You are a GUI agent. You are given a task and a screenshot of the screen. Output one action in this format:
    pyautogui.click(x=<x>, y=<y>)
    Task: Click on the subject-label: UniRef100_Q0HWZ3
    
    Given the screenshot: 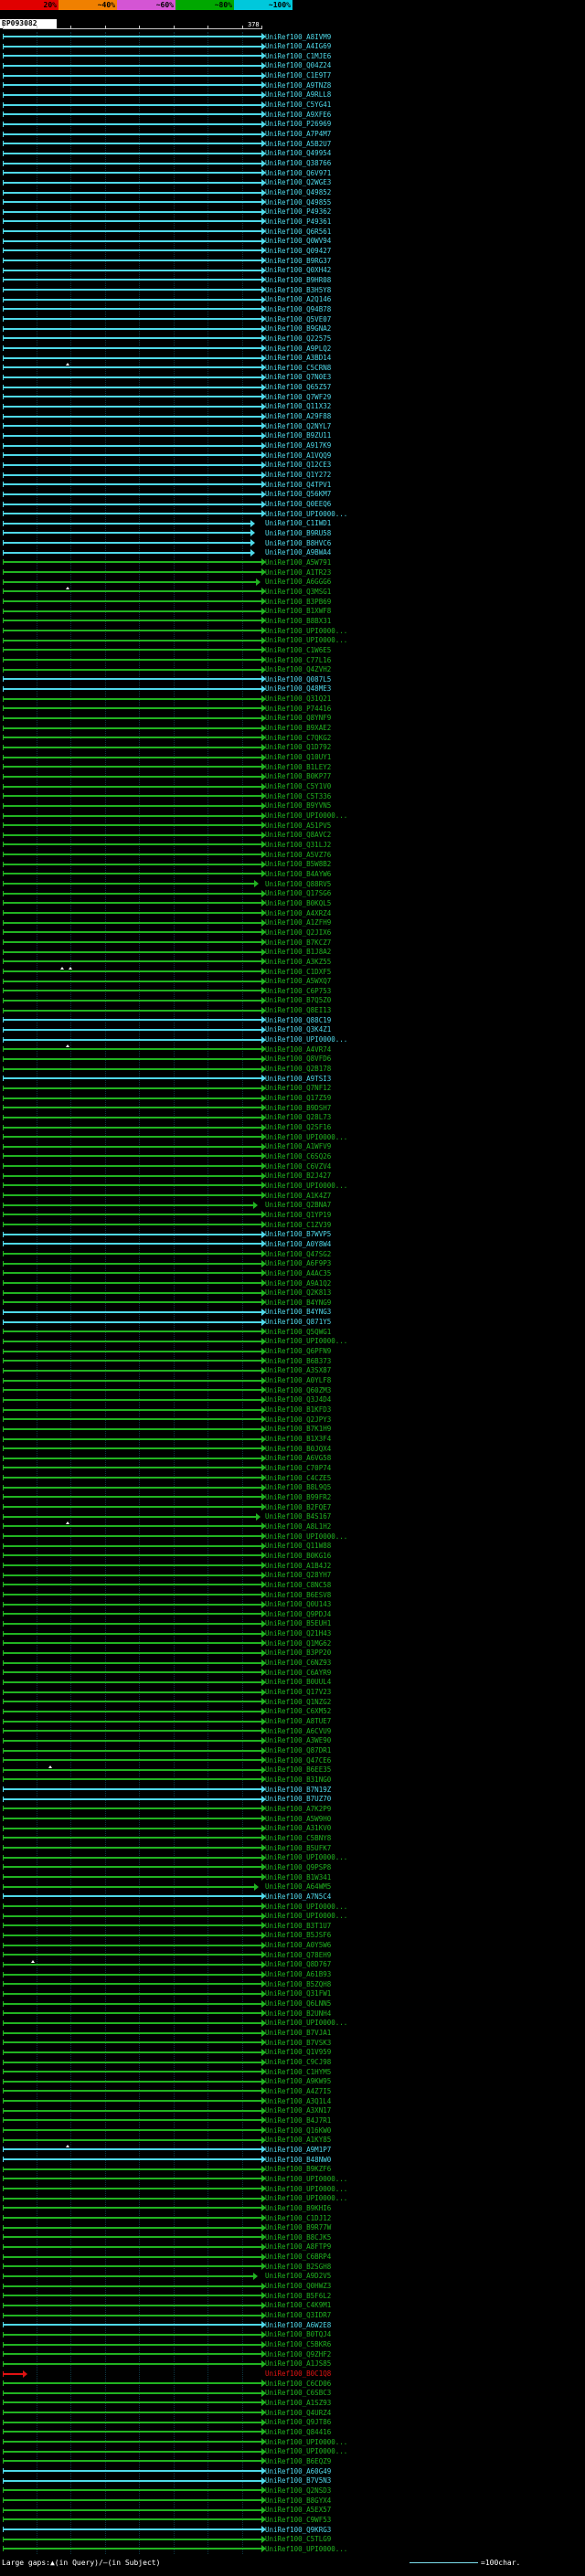 What is the action you would take?
    pyautogui.click(x=298, y=2286)
    